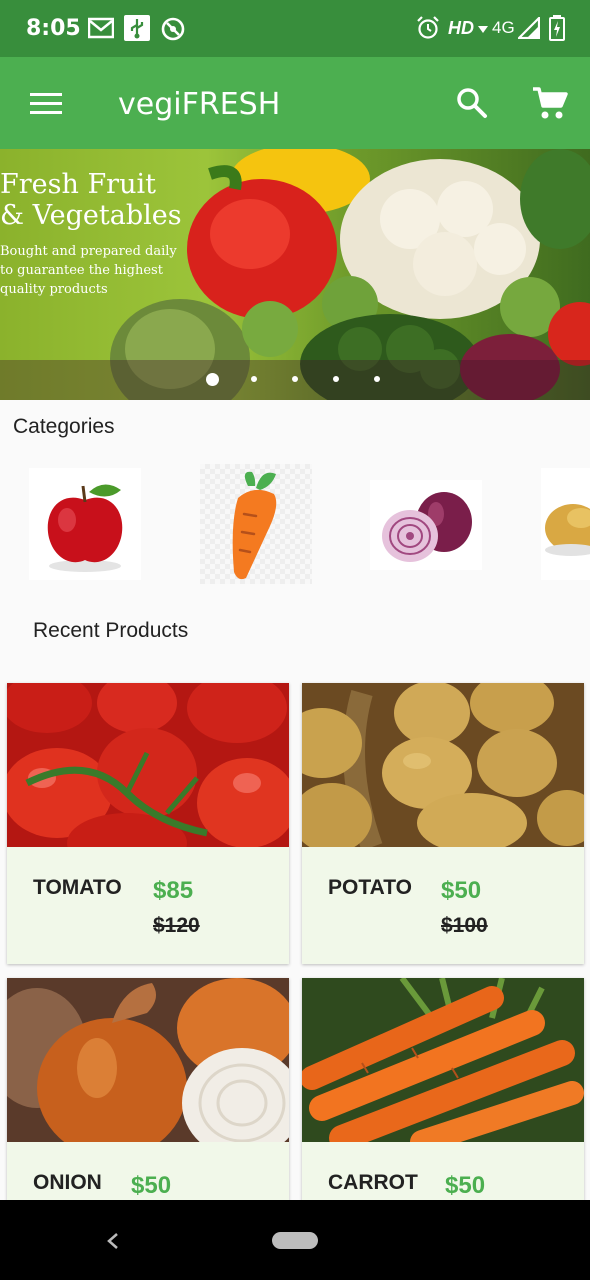 The image size is (590, 1280). I want to click on back-icon, so click(113, 1241).